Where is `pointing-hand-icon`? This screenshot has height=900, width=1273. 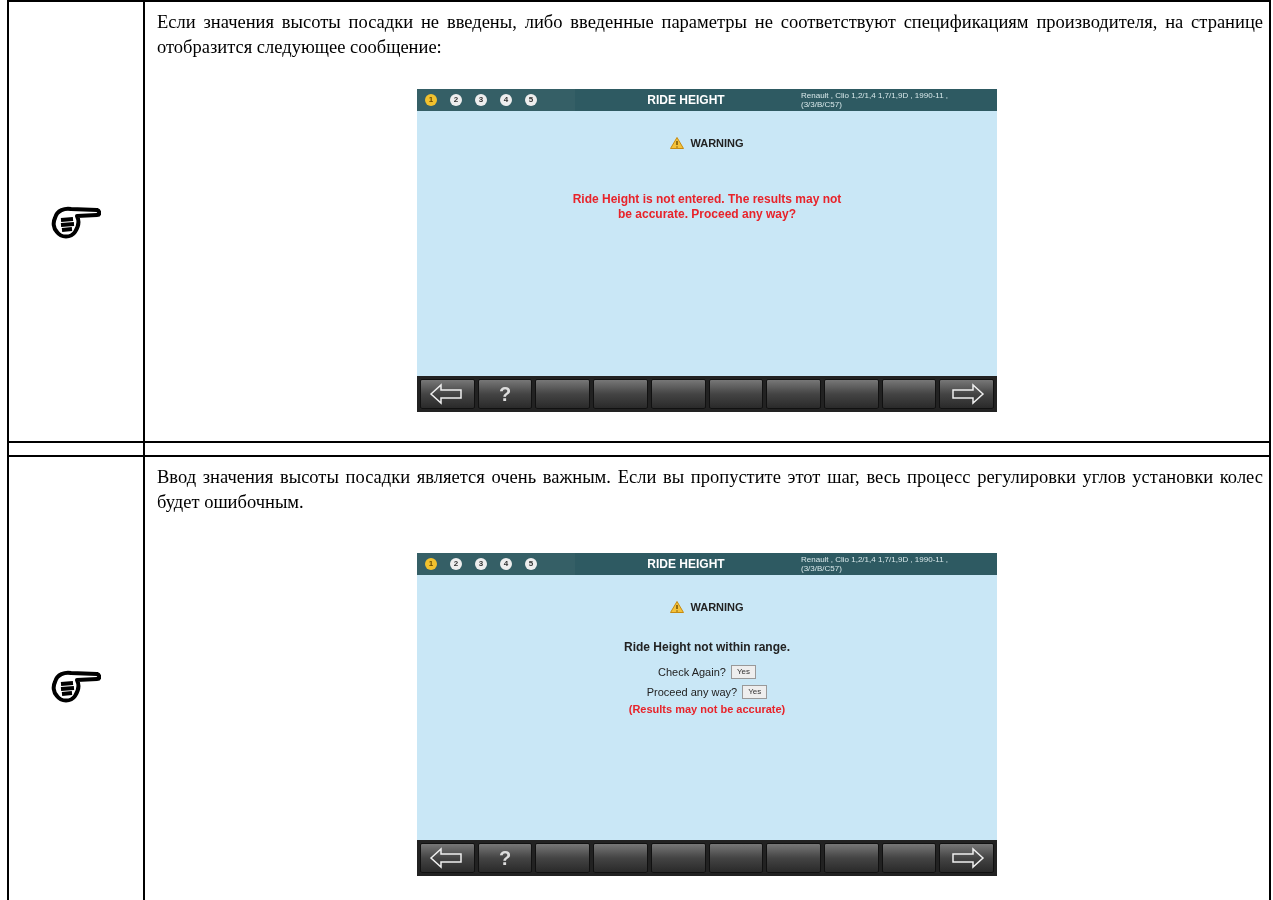
pointing-hand-icon is located at coordinates (76, 686).